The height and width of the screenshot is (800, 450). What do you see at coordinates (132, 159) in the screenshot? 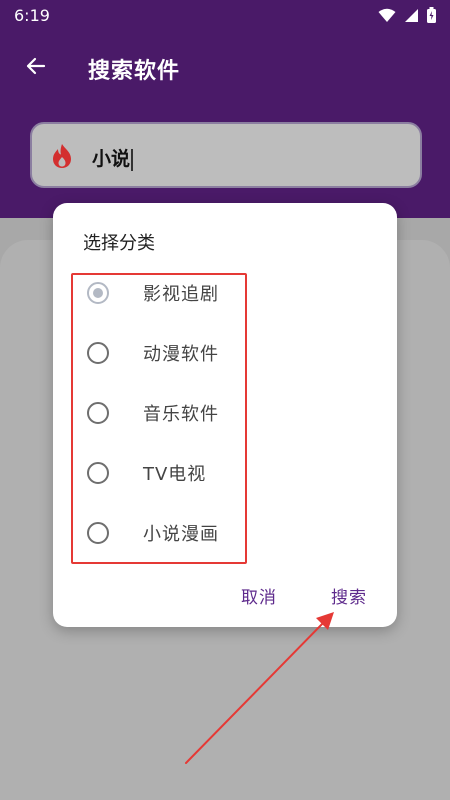
I see `text-cursor` at bounding box center [132, 159].